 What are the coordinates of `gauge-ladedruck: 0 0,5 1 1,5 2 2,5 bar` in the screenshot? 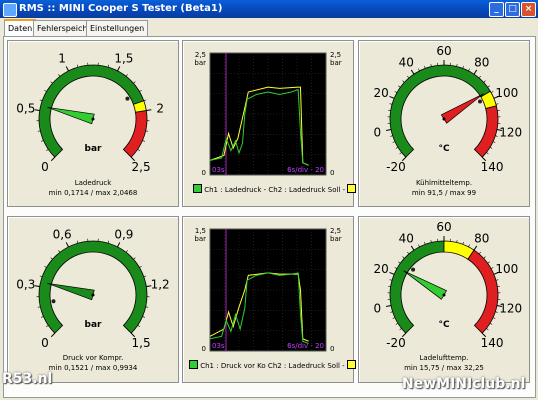 It's located at (90, 112).